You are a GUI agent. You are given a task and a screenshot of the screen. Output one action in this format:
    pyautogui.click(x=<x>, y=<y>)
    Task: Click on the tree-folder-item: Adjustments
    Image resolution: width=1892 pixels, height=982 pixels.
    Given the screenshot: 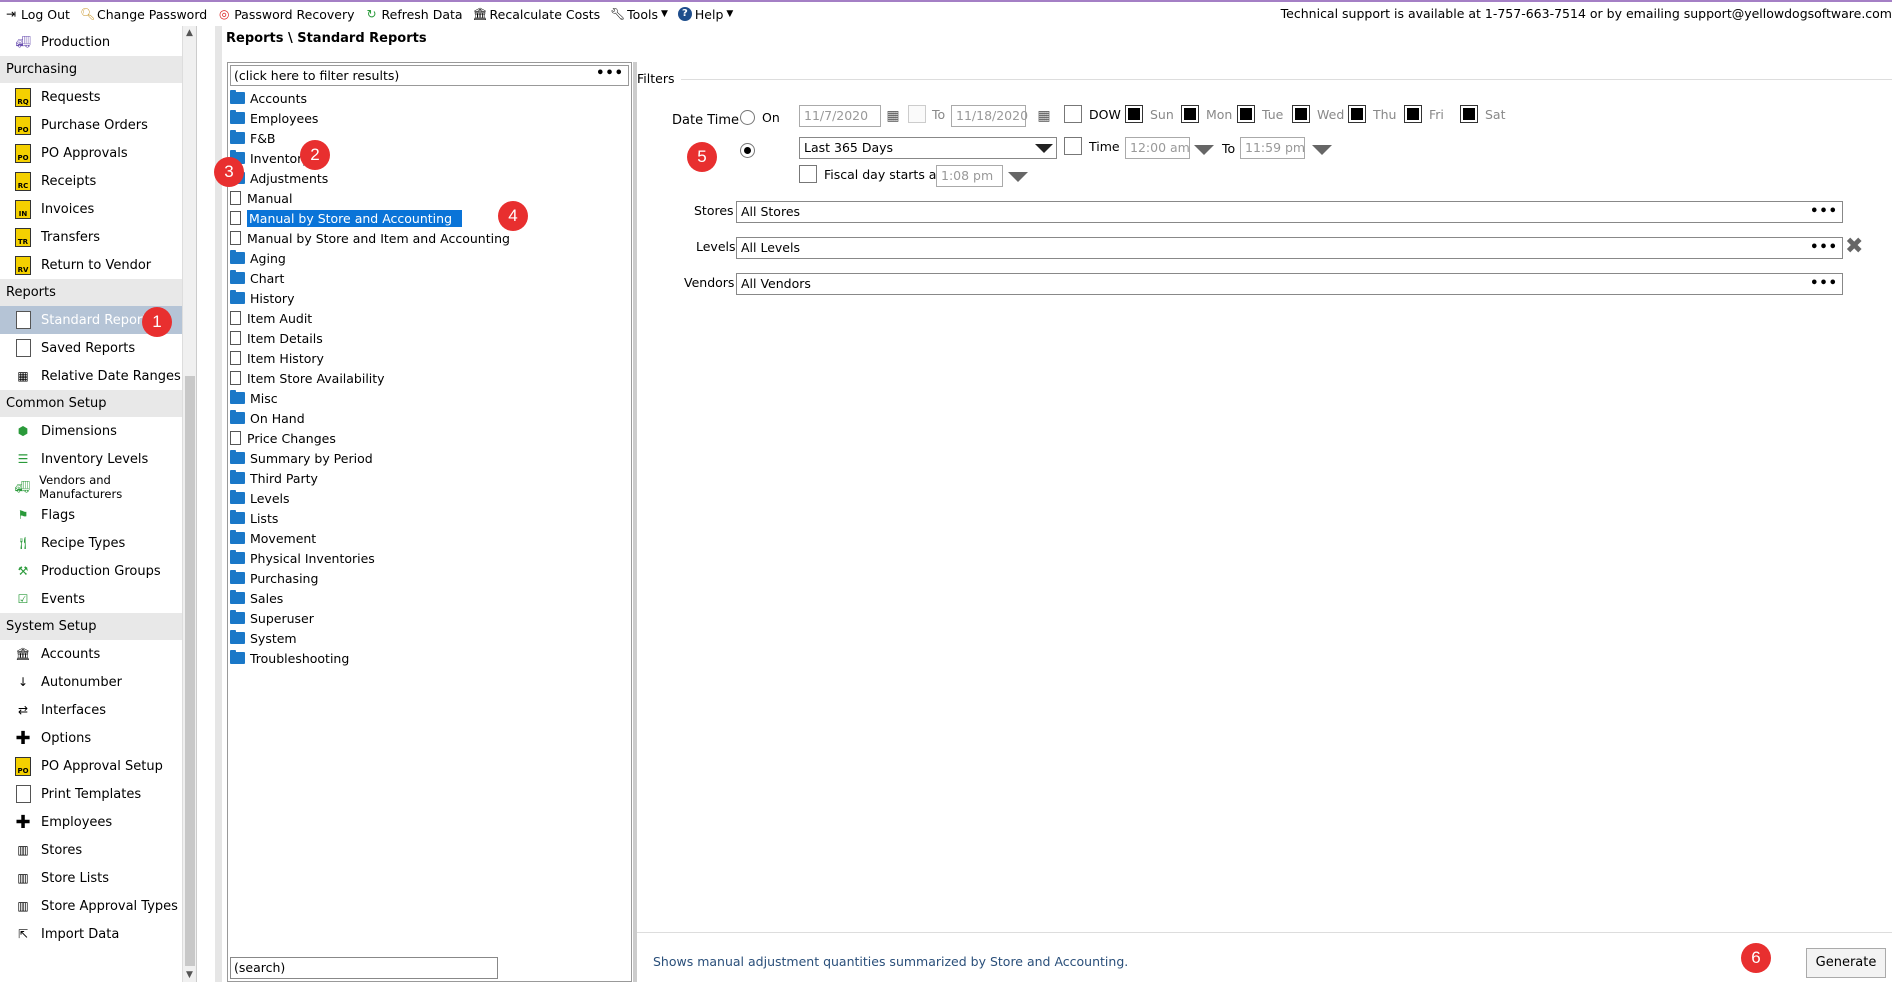 What is the action you would take?
    pyautogui.click(x=429, y=178)
    